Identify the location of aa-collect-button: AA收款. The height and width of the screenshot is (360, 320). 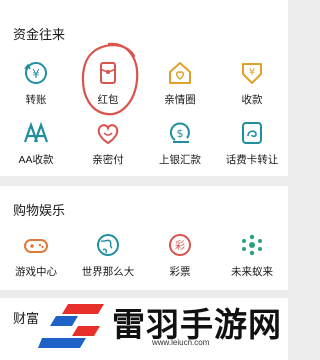
(36, 143).